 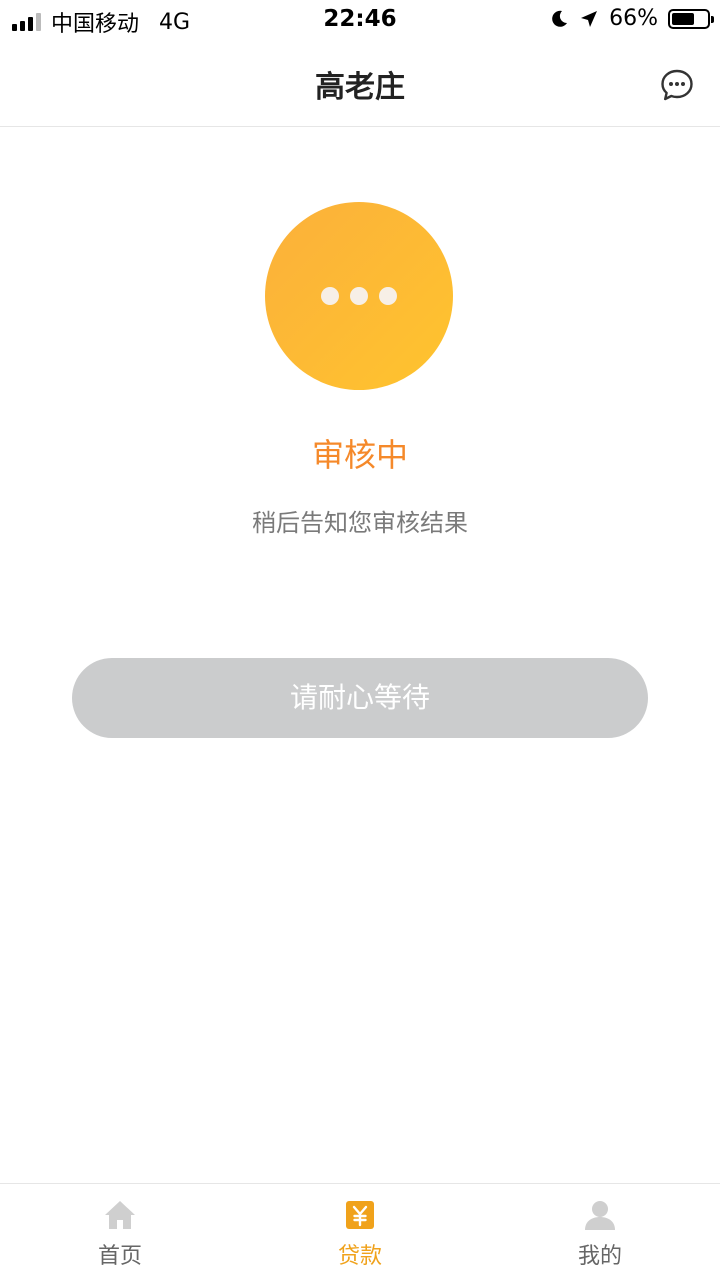 What do you see at coordinates (120, 1215) in the screenshot?
I see `home-icon` at bounding box center [120, 1215].